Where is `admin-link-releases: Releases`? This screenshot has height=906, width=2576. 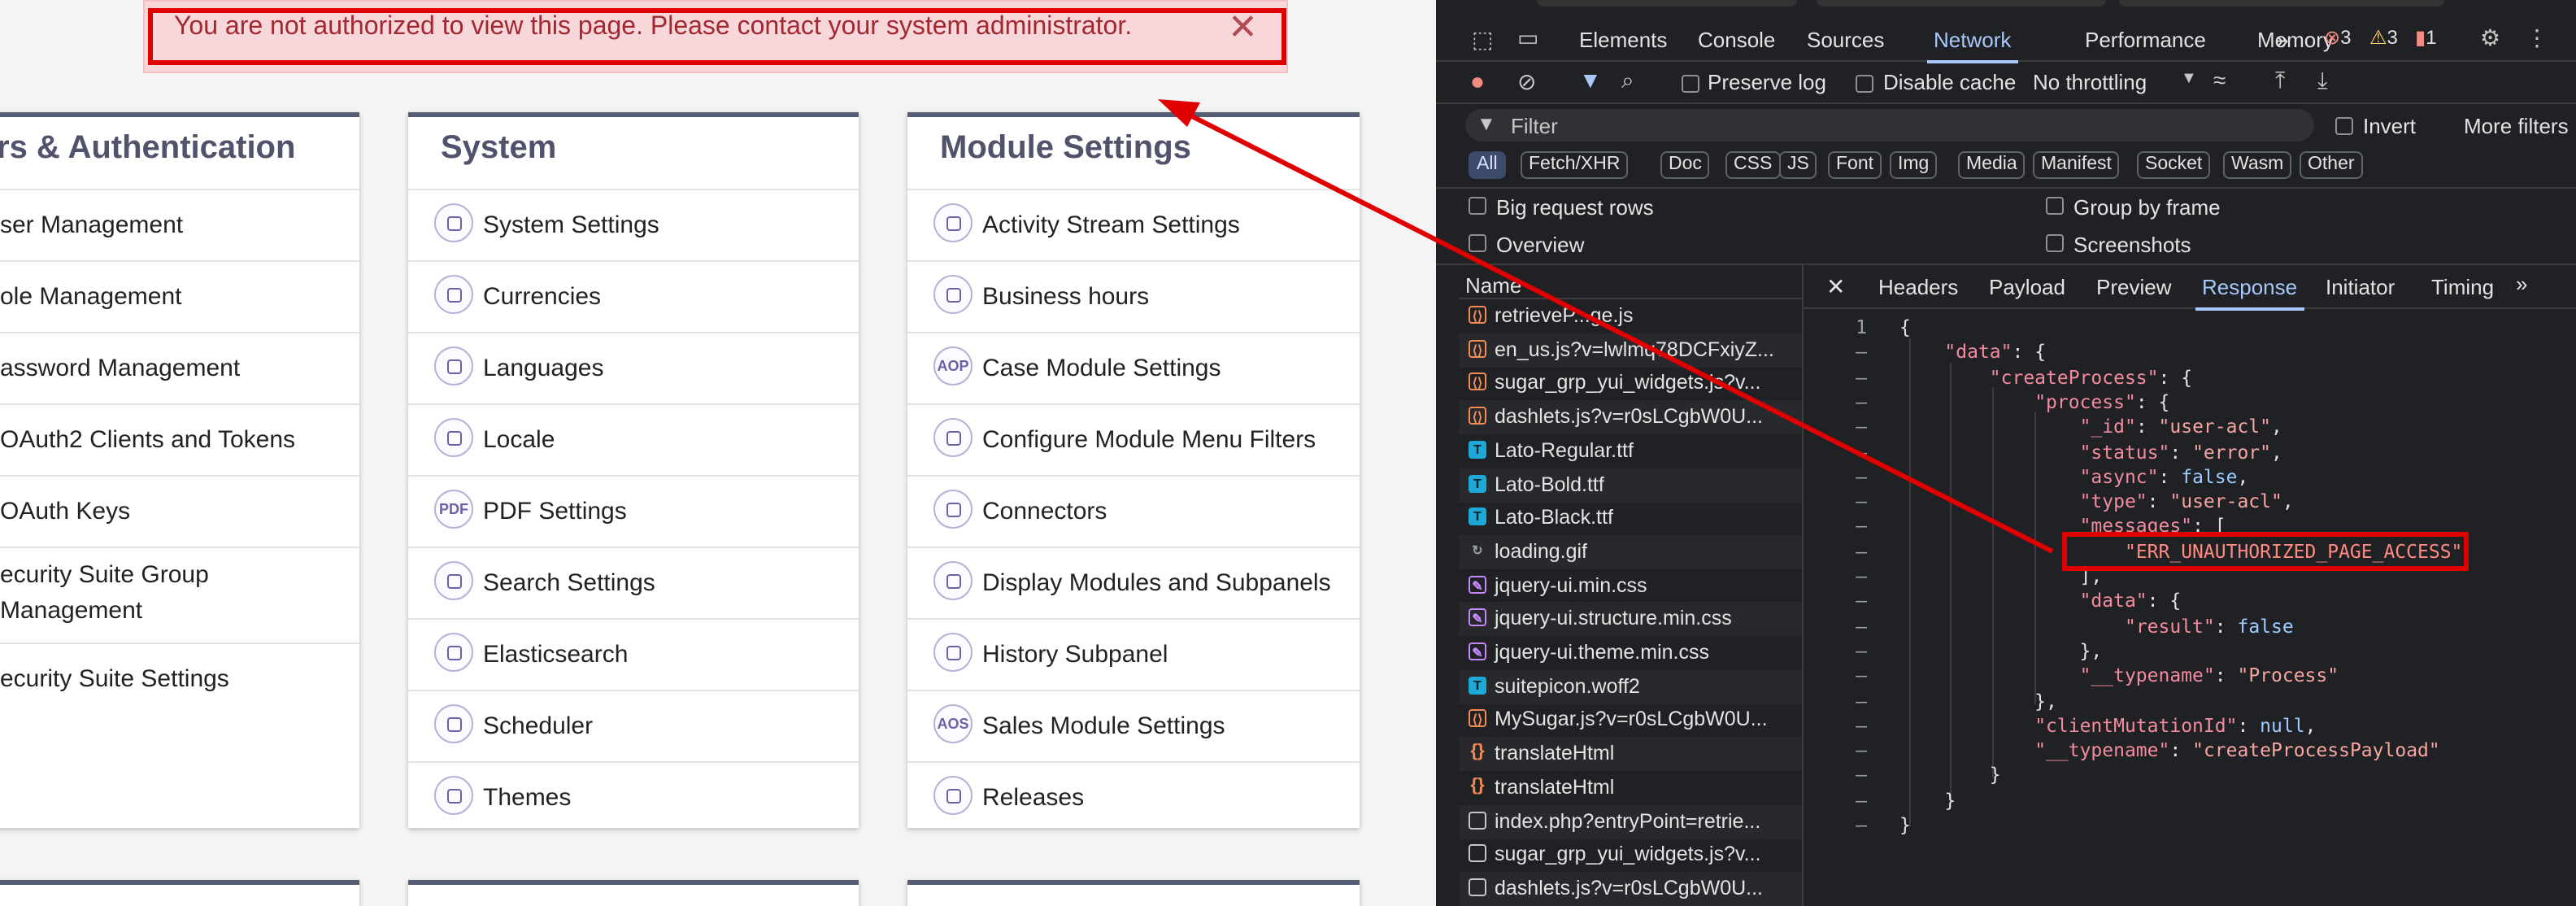
admin-link-releases: Releases is located at coordinates (1133, 797).